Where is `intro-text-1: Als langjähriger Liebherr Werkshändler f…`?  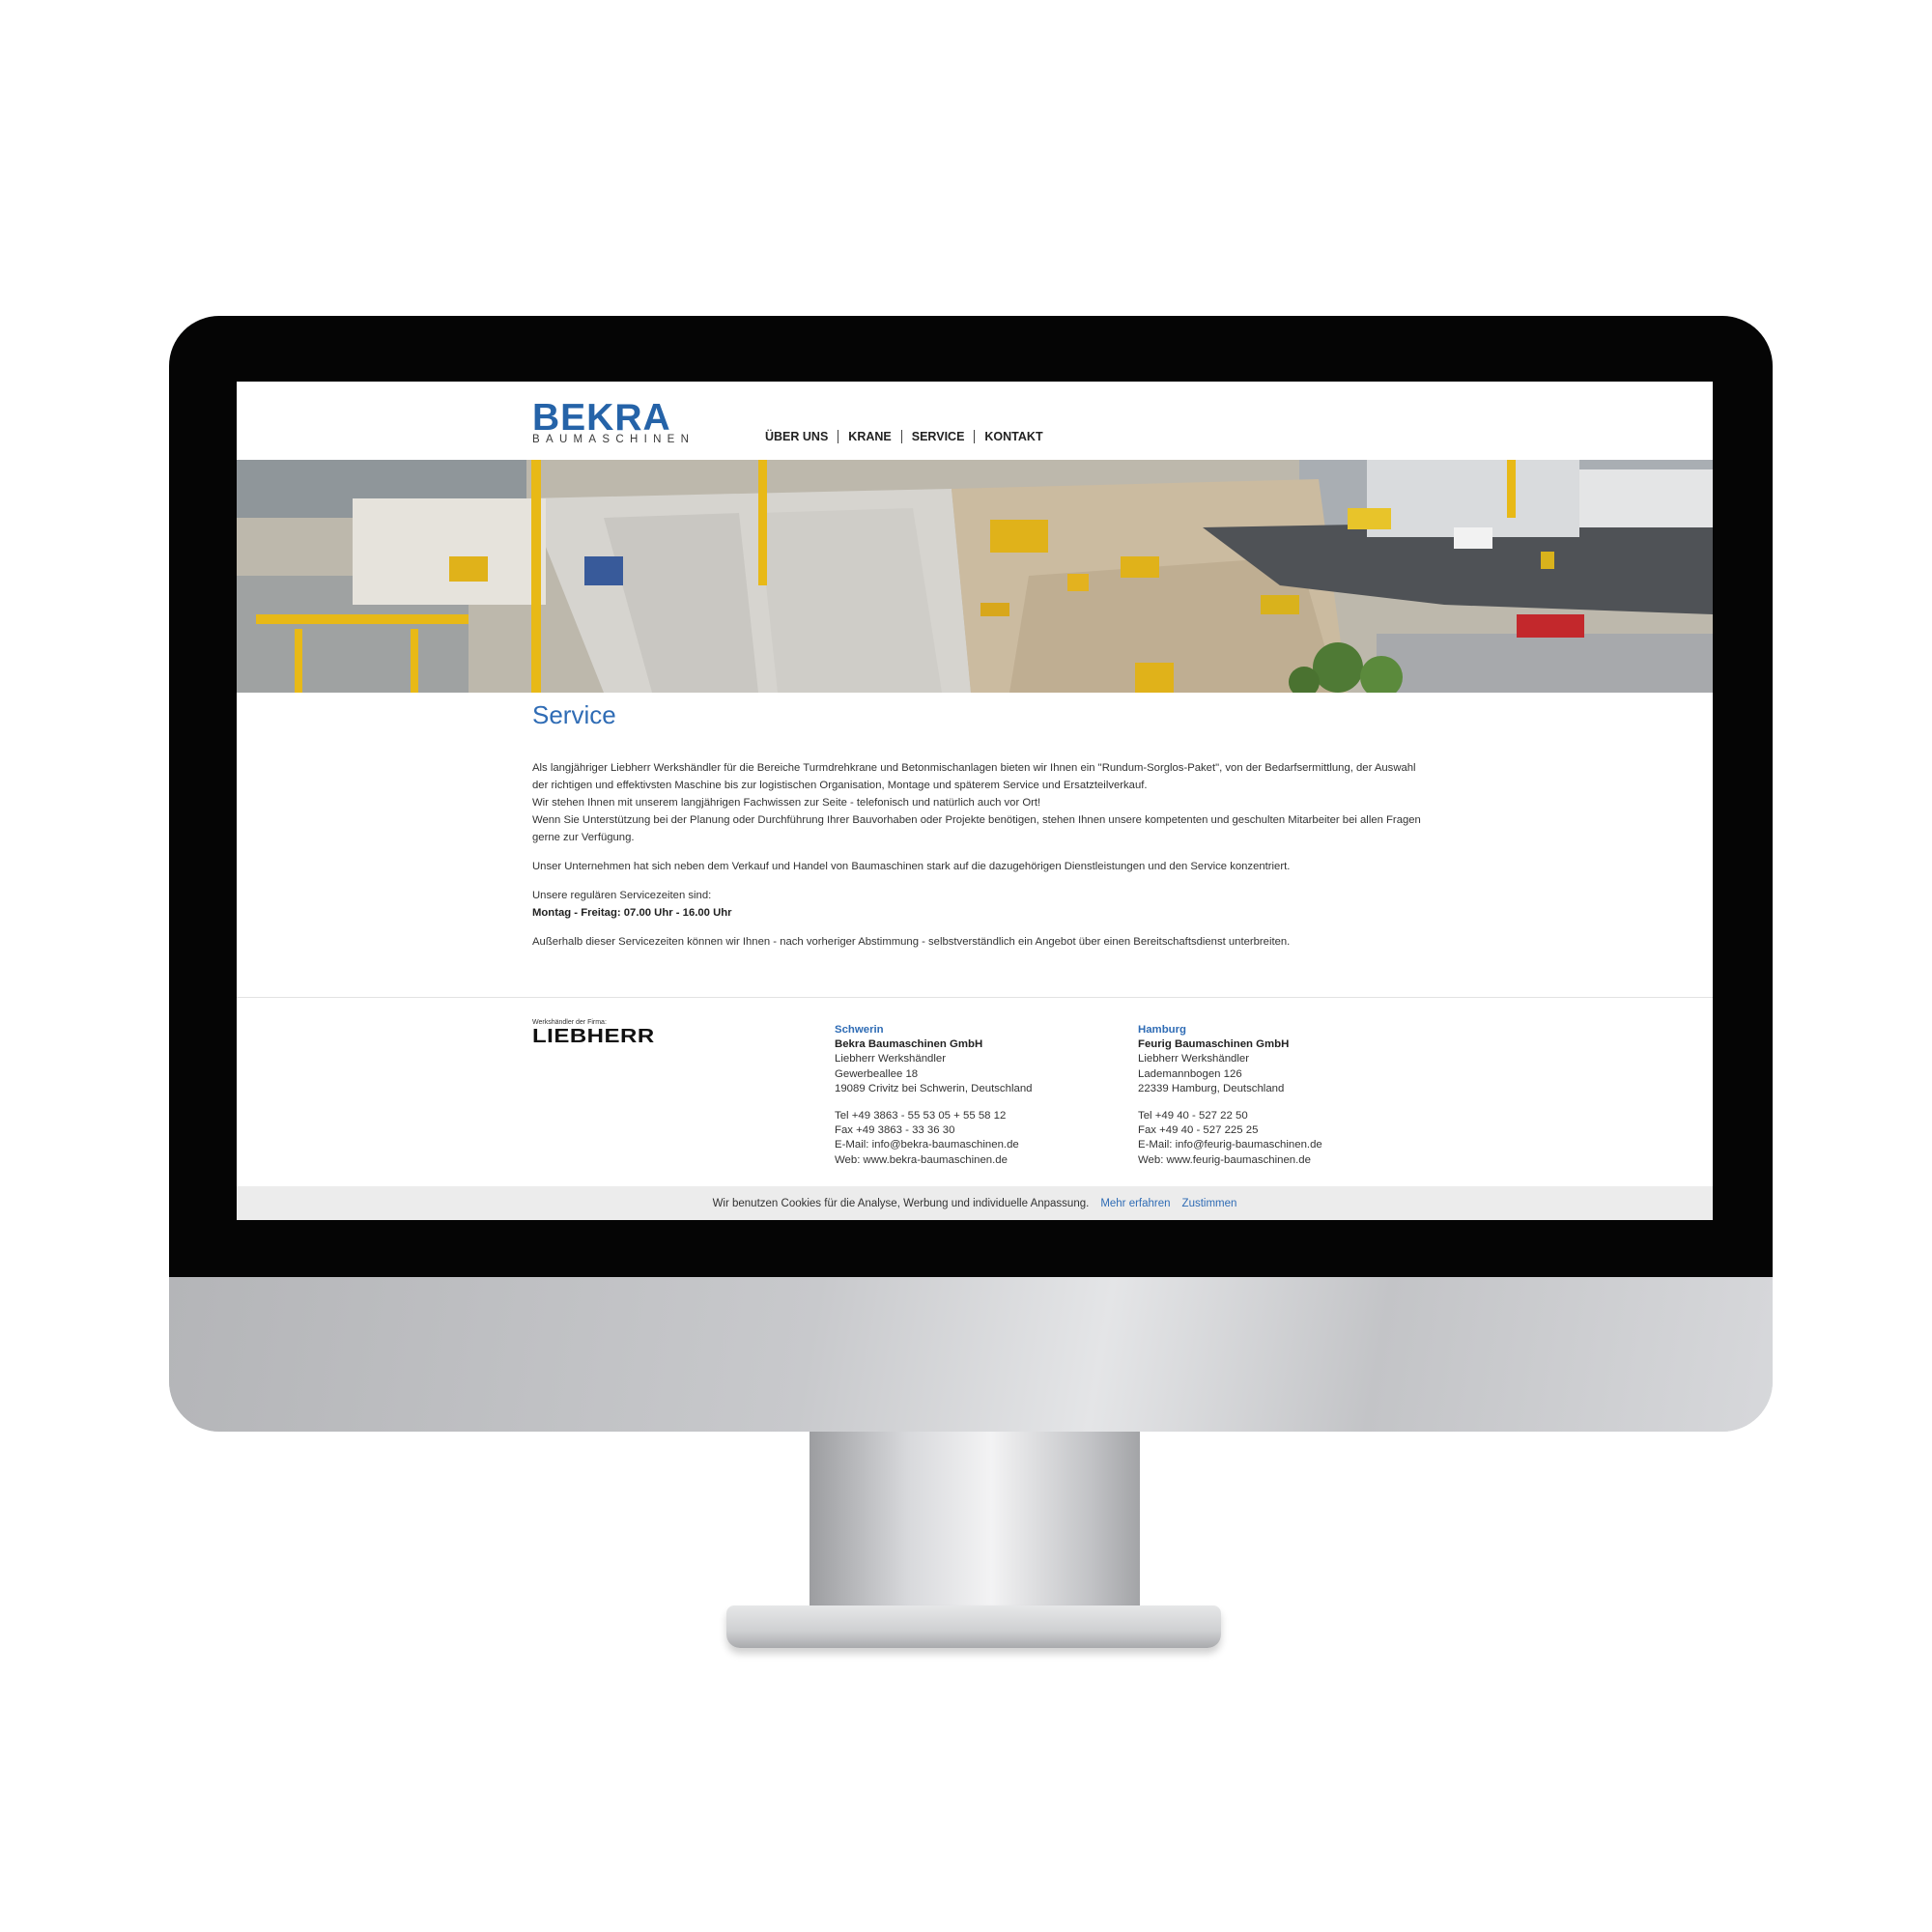 intro-text-1: Als langjähriger Liebherr Werkshändler f… is located at coordinates (974, 776).